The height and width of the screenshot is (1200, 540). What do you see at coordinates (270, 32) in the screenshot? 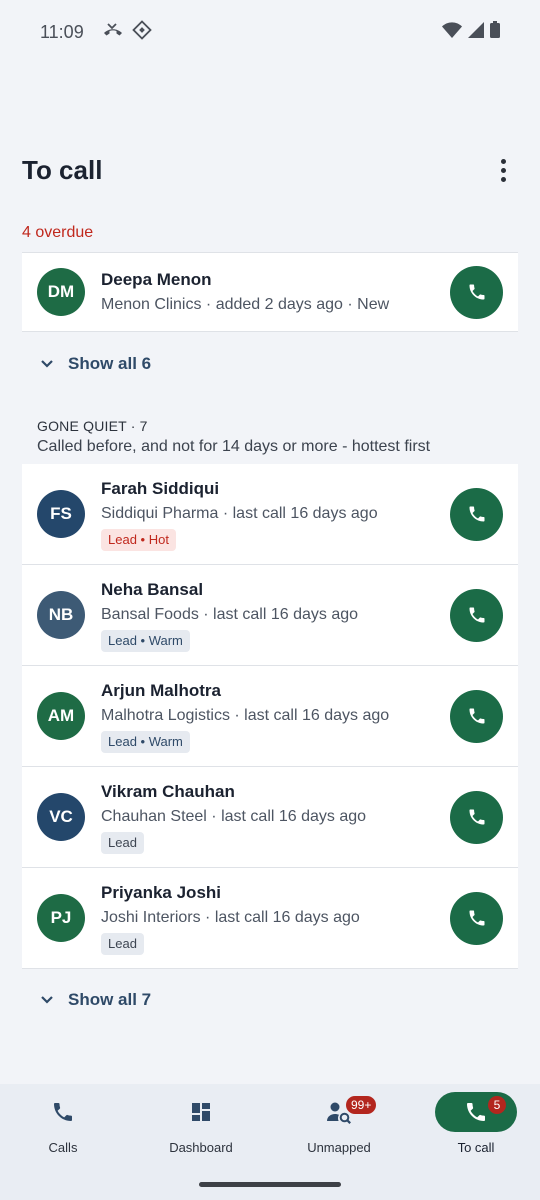
I see `status-bar: 11:09` at bounding box center [270, 32].